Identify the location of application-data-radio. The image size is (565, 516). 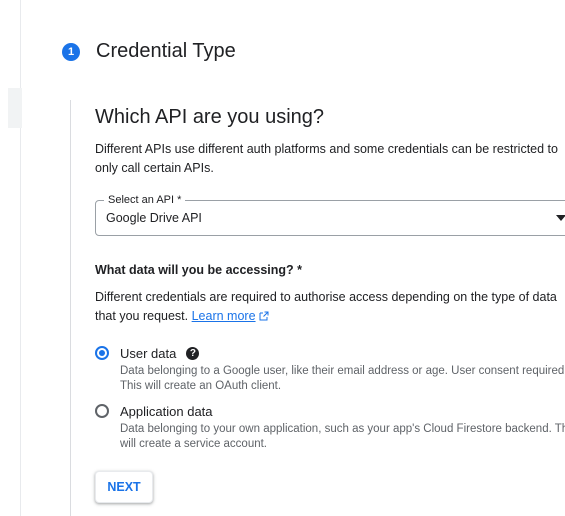
(102, 411).